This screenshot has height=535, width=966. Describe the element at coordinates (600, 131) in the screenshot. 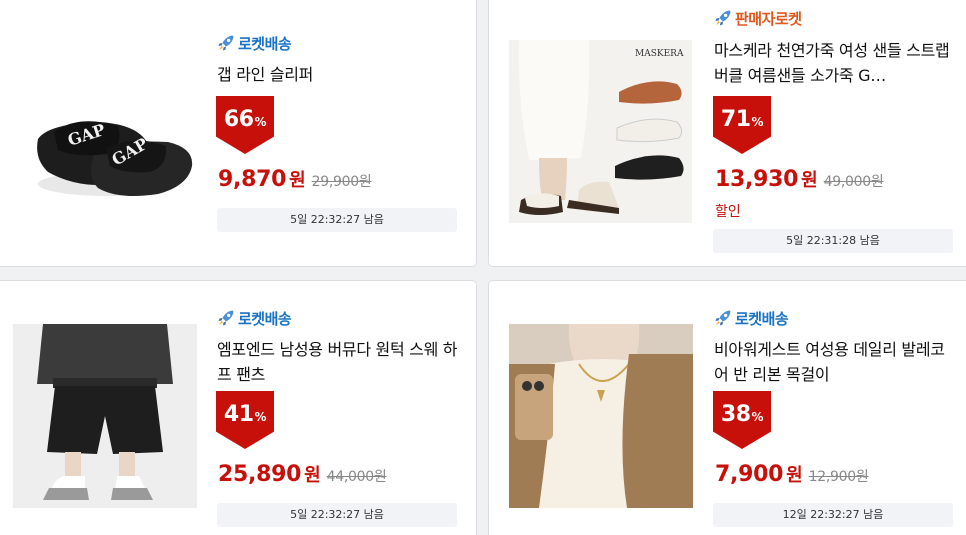

I see `sandal-image: MASKERA` at that location.